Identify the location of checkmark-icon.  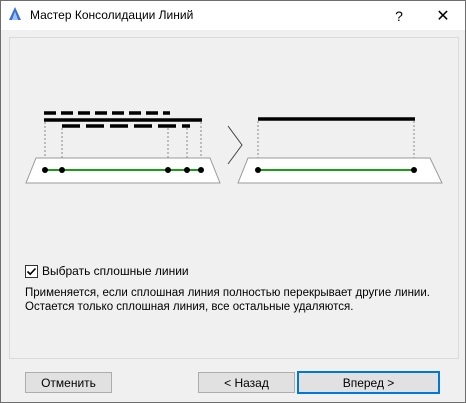
(31, 271).